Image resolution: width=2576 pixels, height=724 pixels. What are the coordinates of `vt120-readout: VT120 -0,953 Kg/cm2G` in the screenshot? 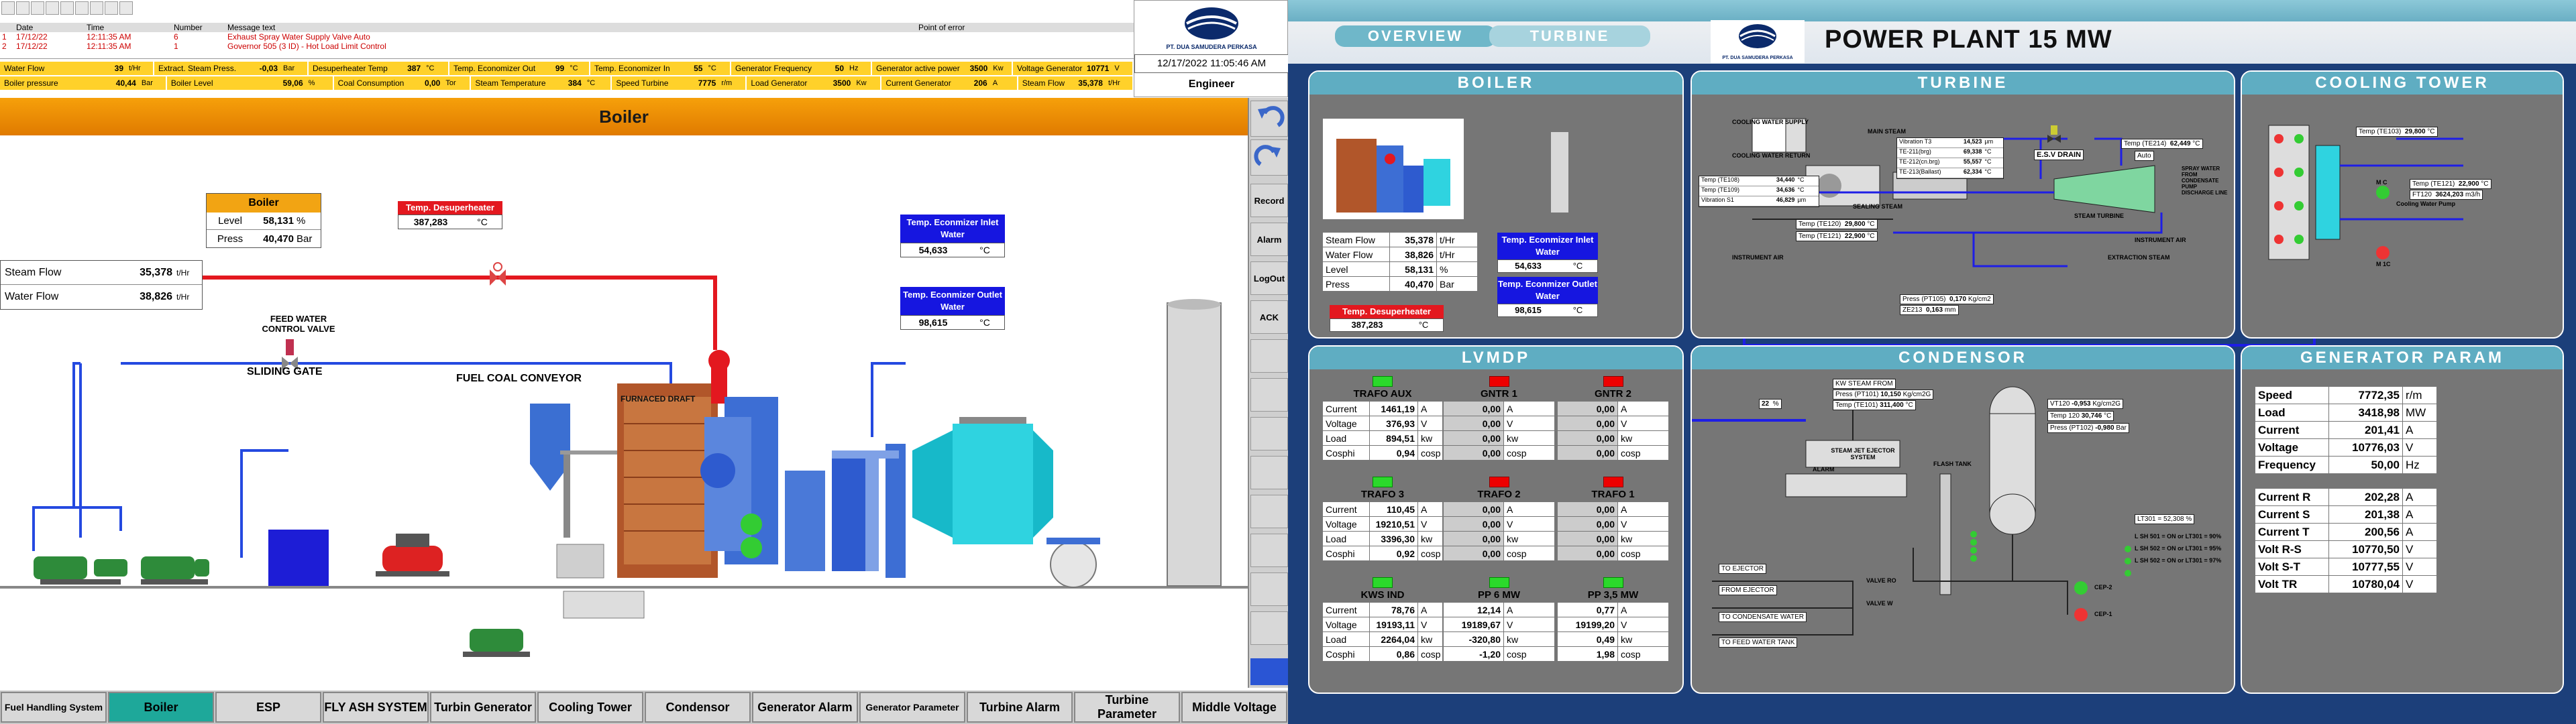 It's located at (2085, 404).